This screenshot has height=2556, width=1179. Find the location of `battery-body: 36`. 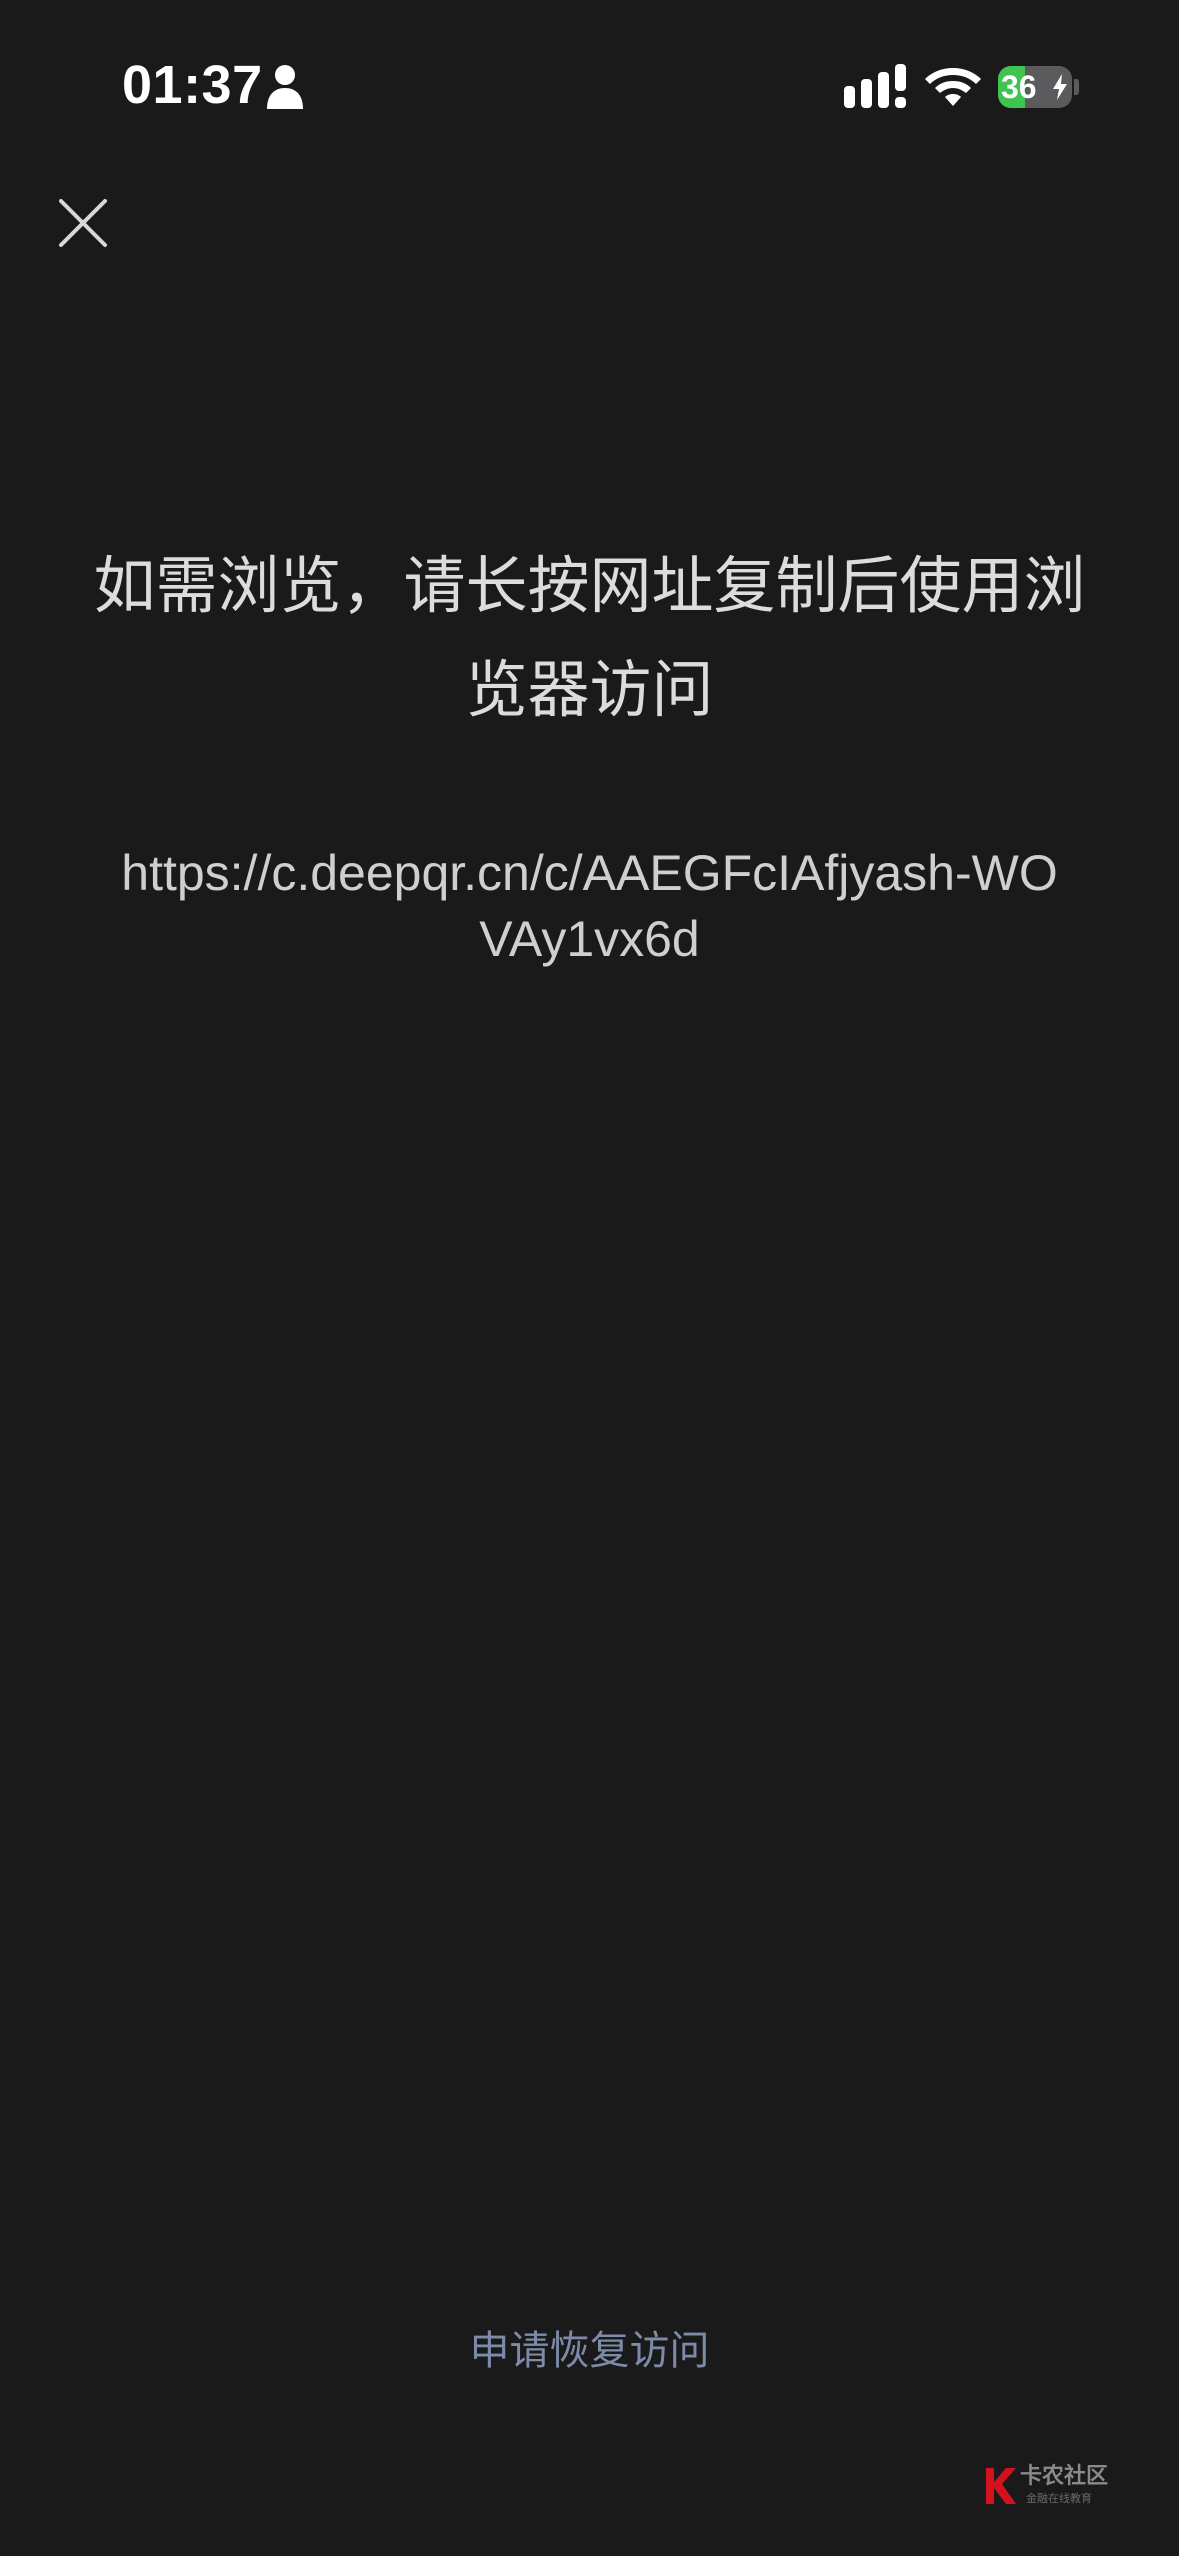

battery-body: 36 is located at coordinates (1035, 87).